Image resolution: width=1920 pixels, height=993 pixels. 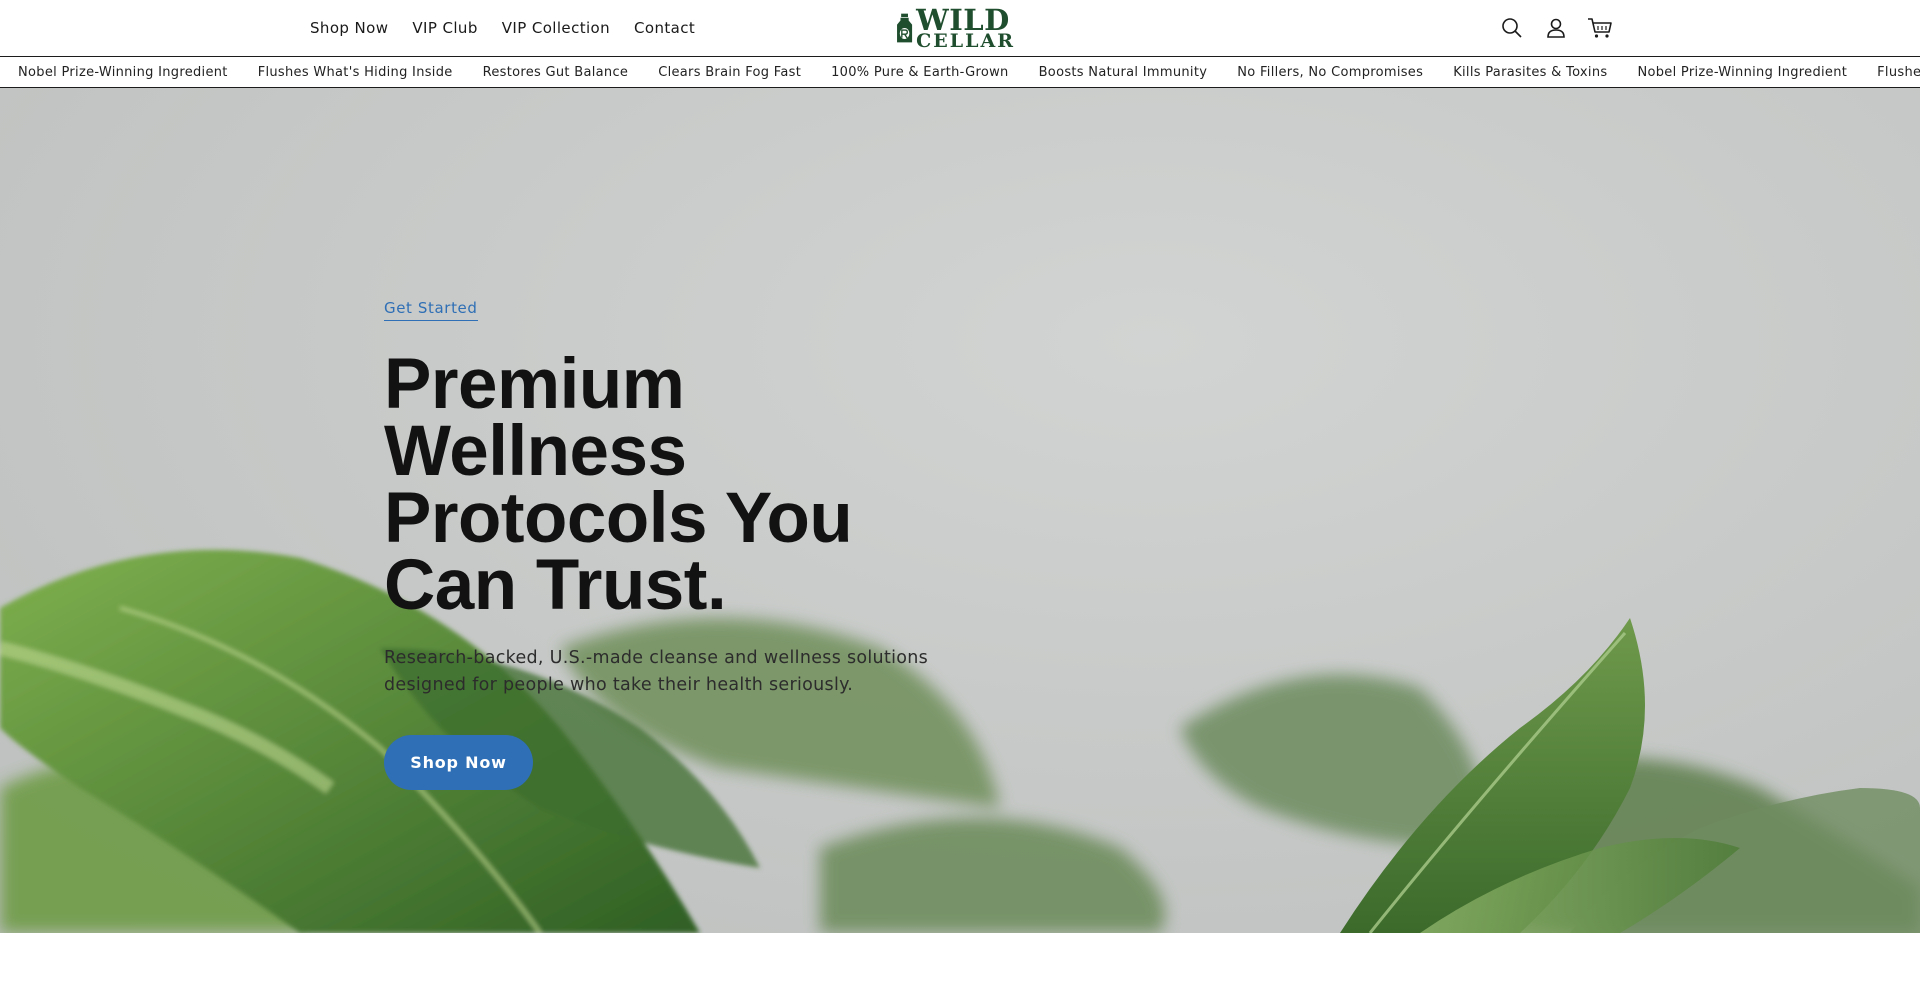 What do you see at coordinates (349, 28) in the screenshot?
I see `nav-shop-now: Shop Now` at bounding box center [349, 28].